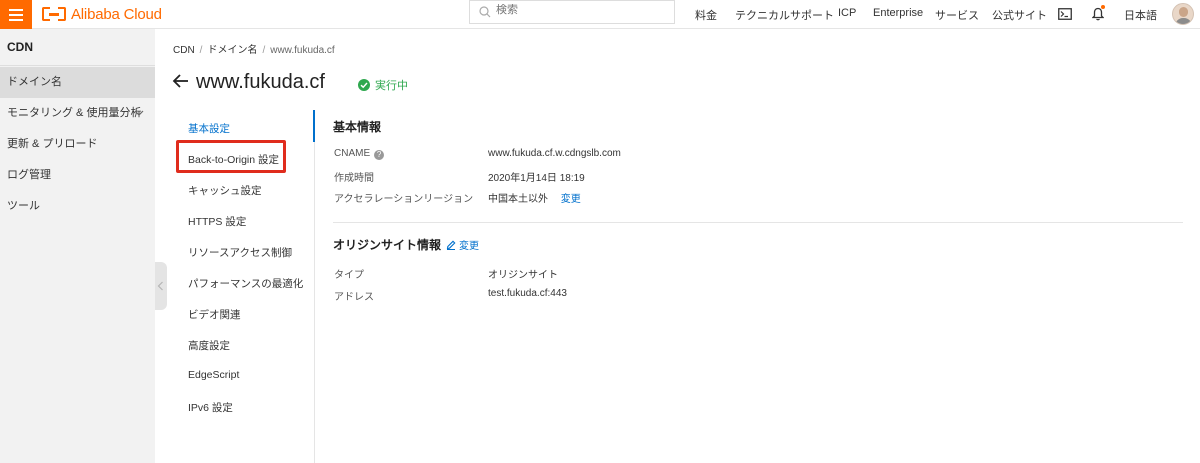 This screenshot has height=463, width=1200. I want to click on breadcrumb-current: www.fukuda.cf, so click(302, 50).